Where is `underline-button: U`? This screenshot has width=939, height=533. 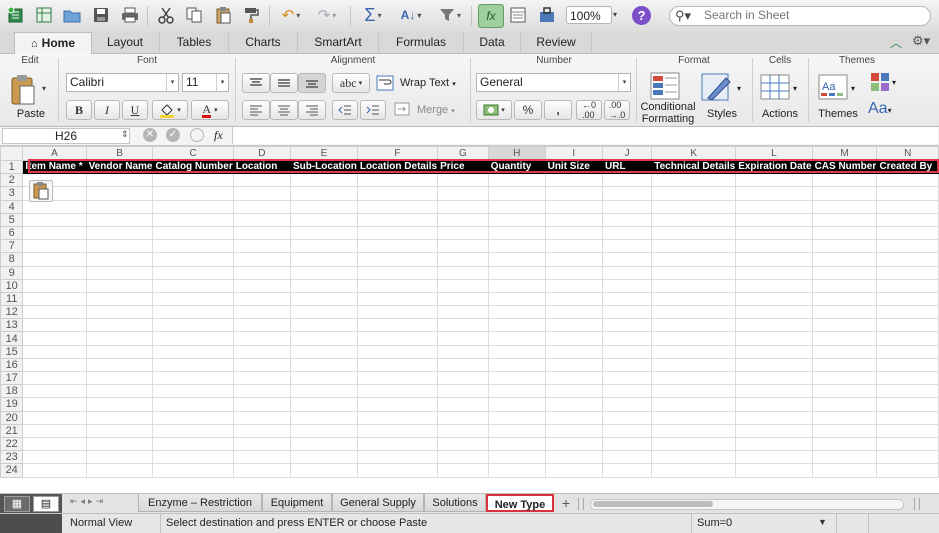 underline-button: U is located at coordinates (135, 110).